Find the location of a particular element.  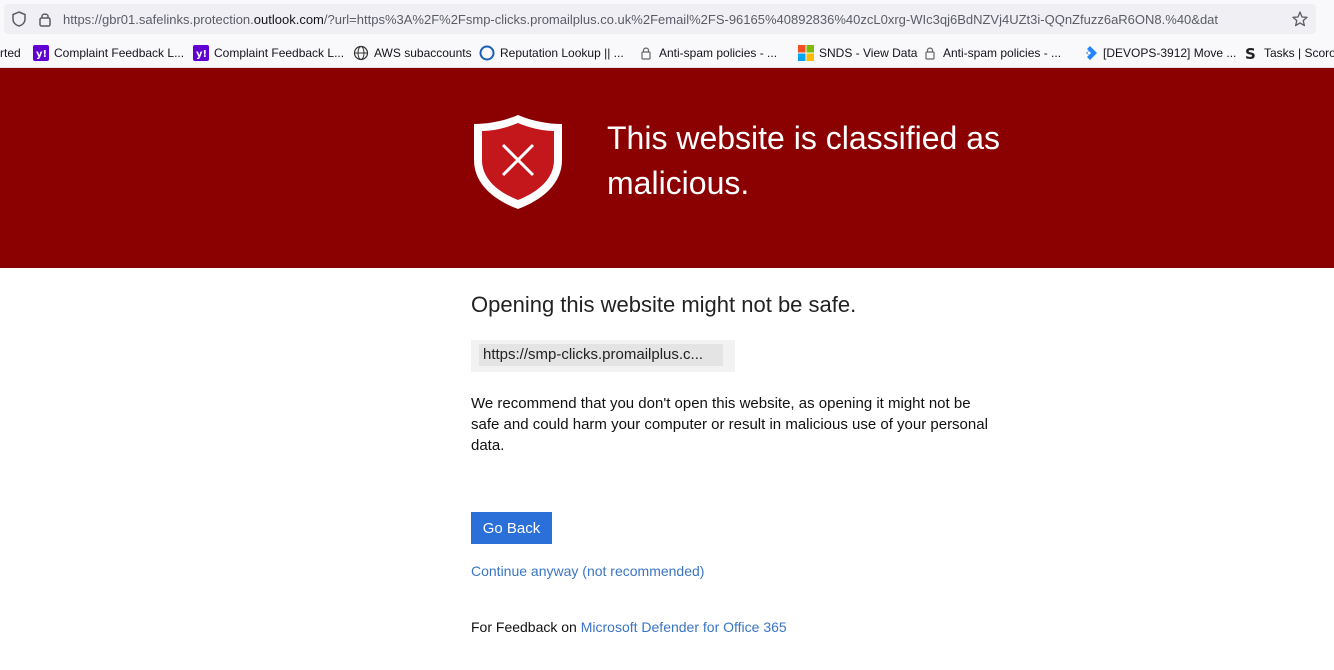

reputation-icon is located at coordinates (487, 53).